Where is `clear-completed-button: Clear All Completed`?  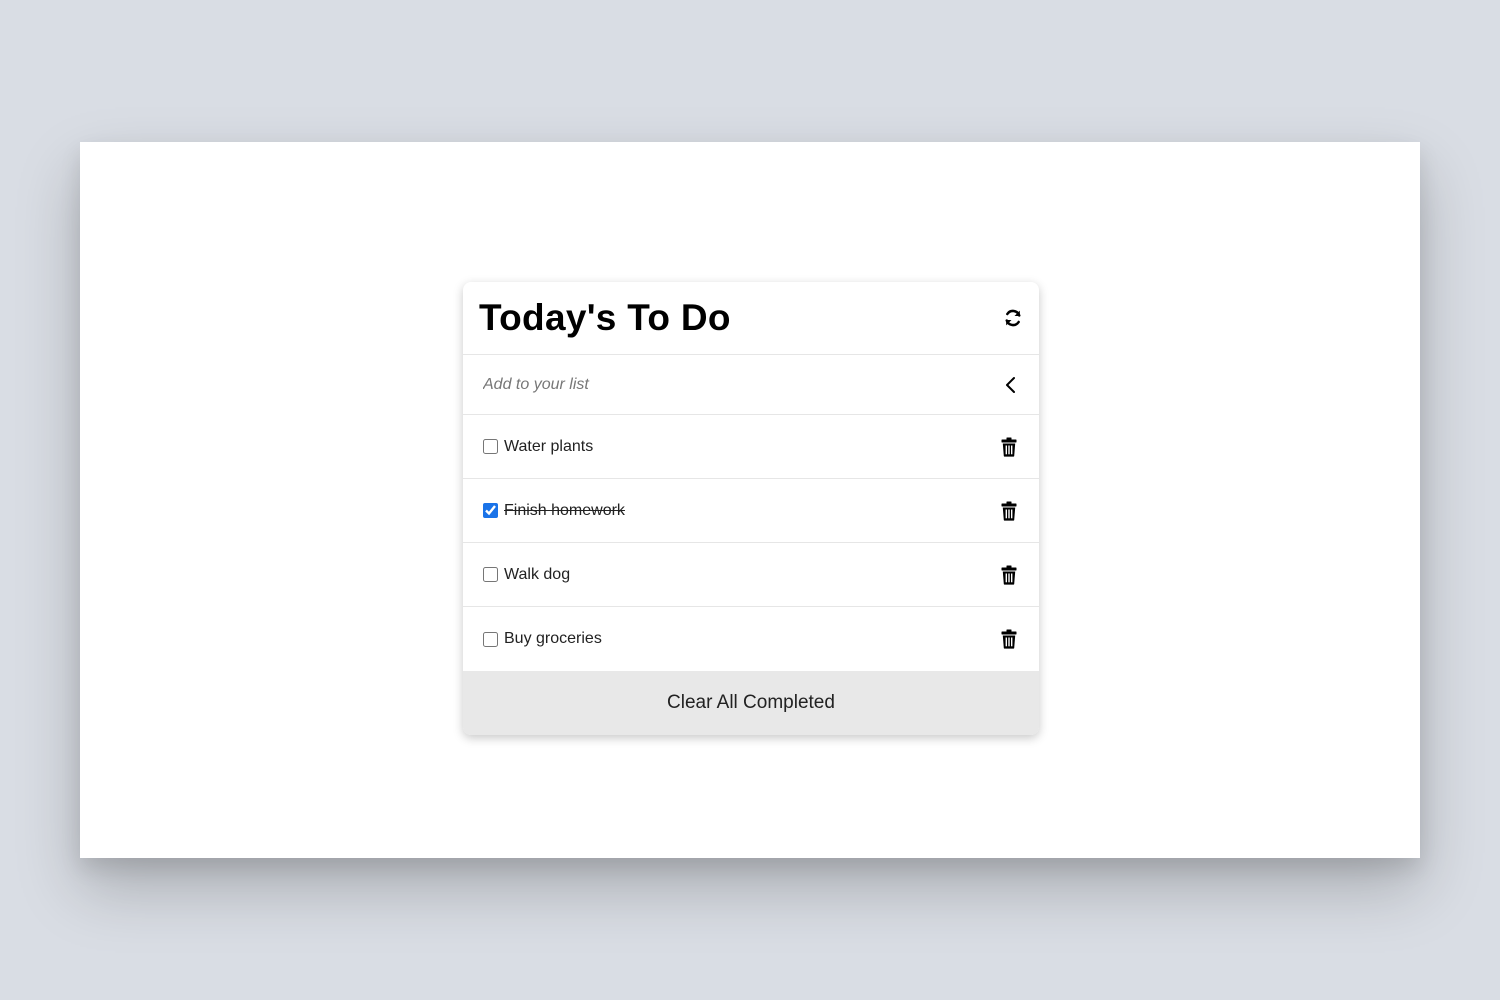 clear-completed-button: Clear All Completed is located at coordinates (751, 703).